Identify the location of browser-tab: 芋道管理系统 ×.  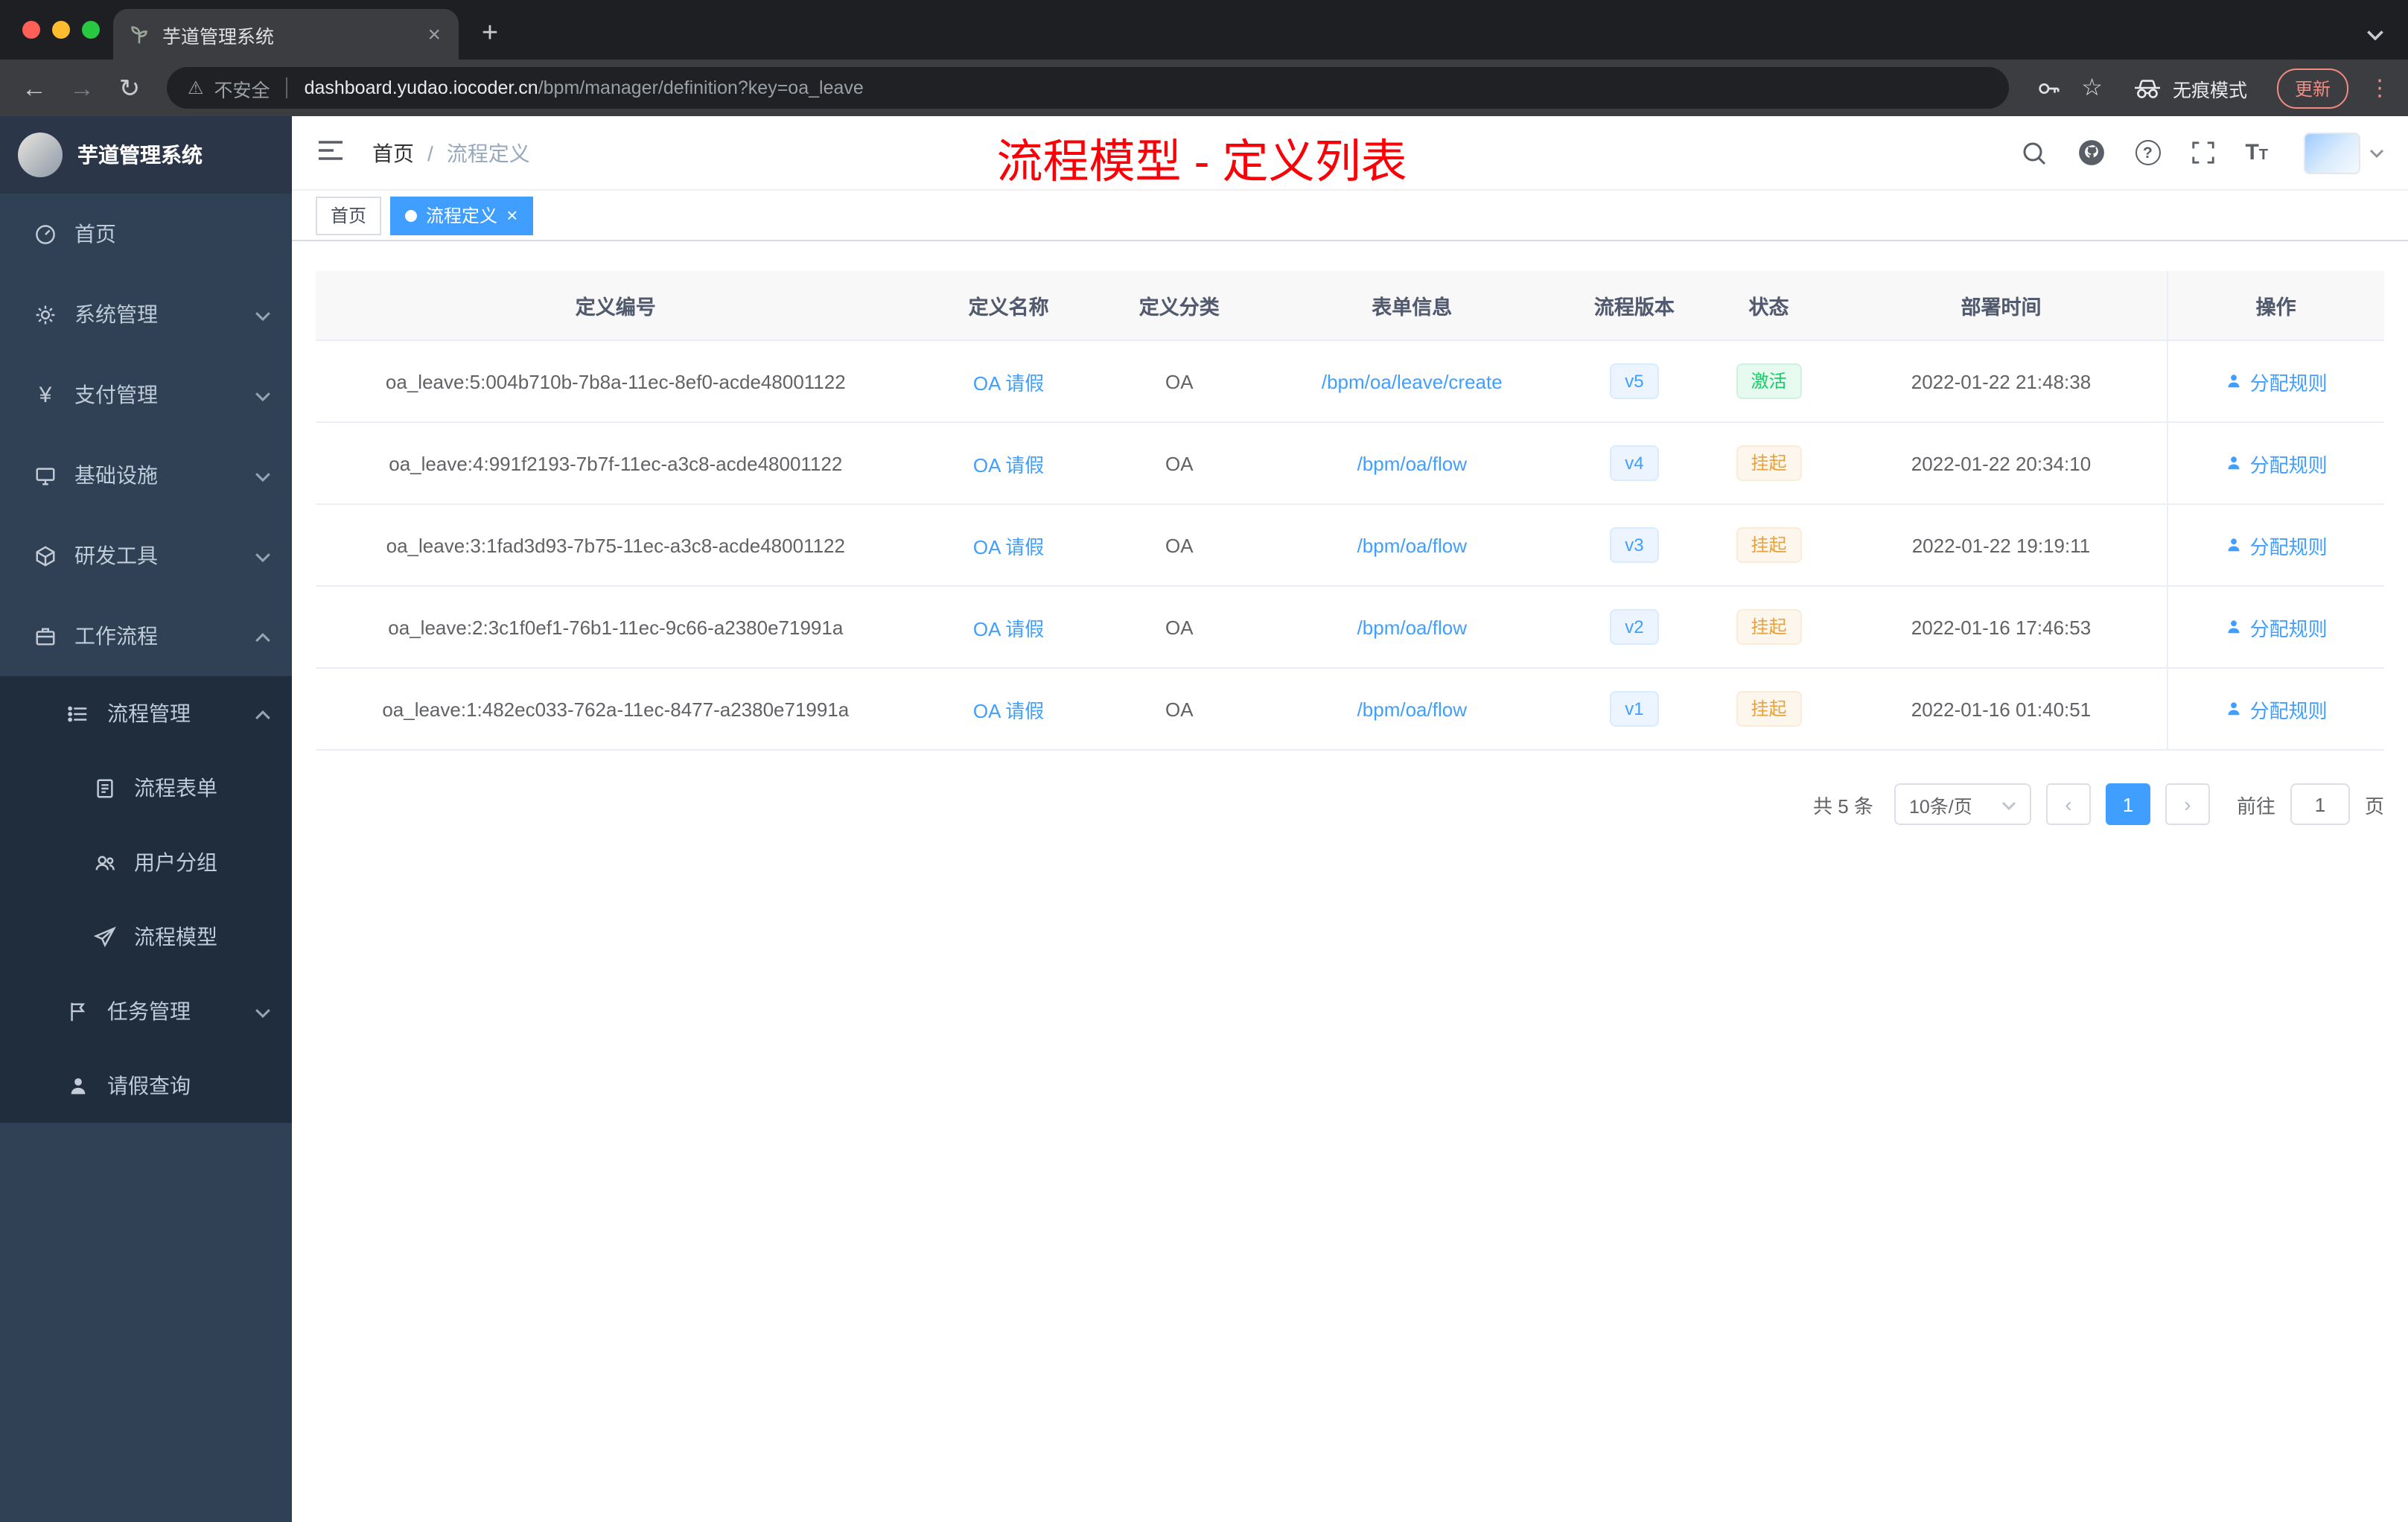
(286, 34).